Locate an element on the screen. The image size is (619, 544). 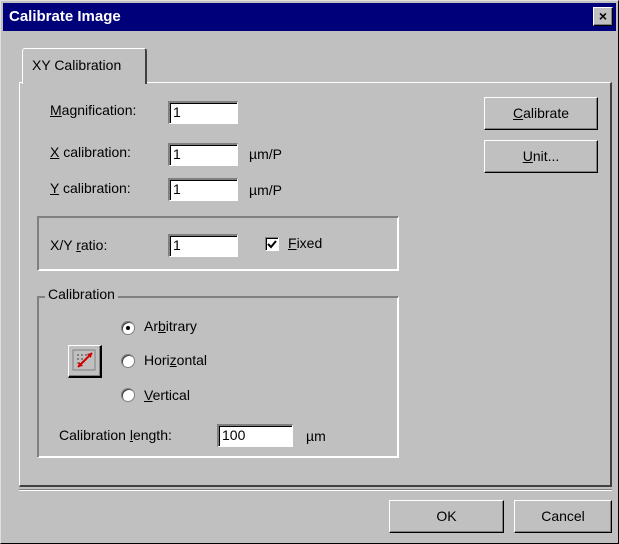
window-title: Calibrate Image is located at coordinates (65, 16).